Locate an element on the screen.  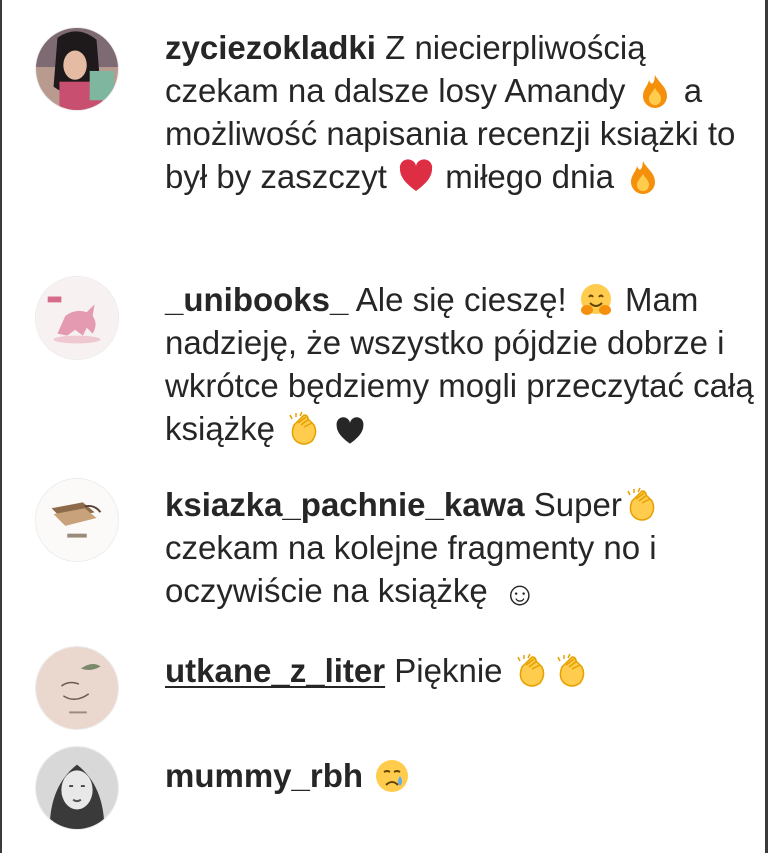
comment-text-part: miłego dnia is located at coordinates (530, 176).